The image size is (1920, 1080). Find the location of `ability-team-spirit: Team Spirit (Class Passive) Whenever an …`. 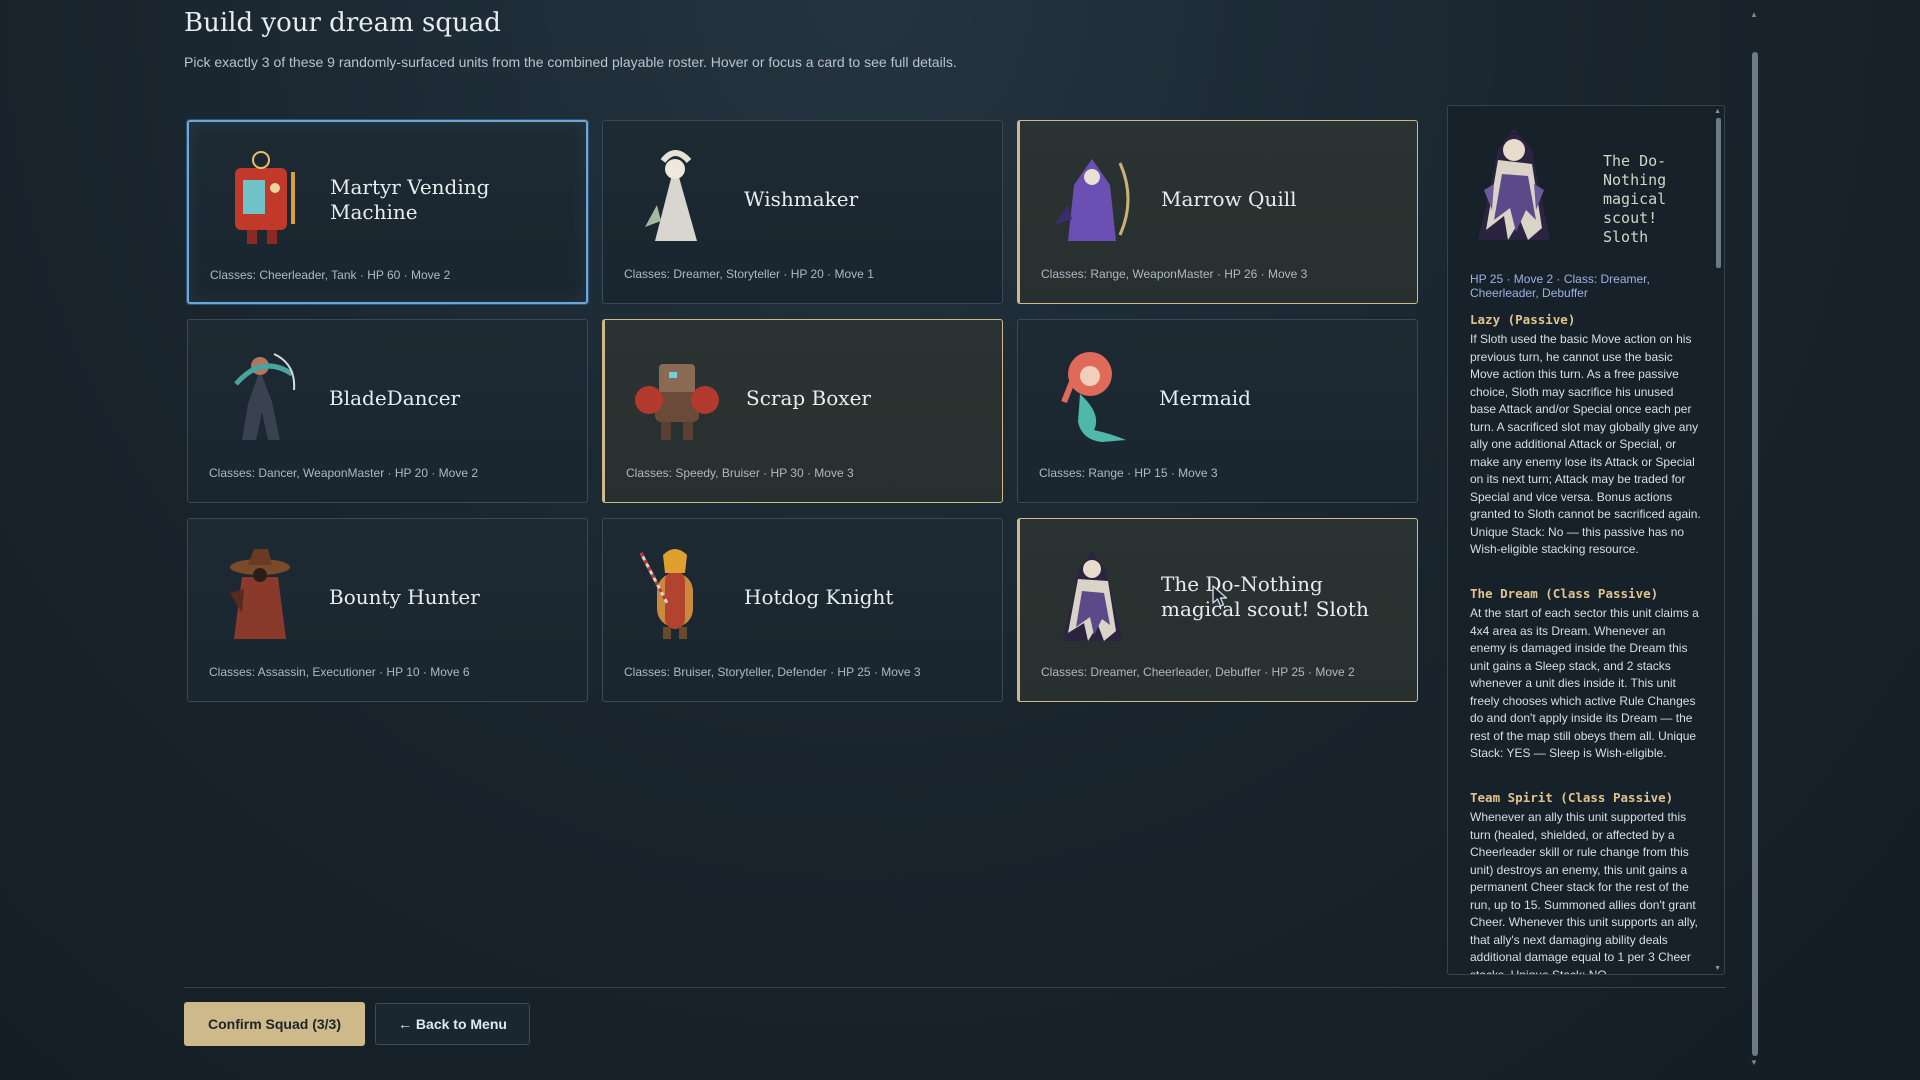

ability-team-spirit: Team Spirit (Class Passive) Whenever an … is located at coordinates (1586, 882).